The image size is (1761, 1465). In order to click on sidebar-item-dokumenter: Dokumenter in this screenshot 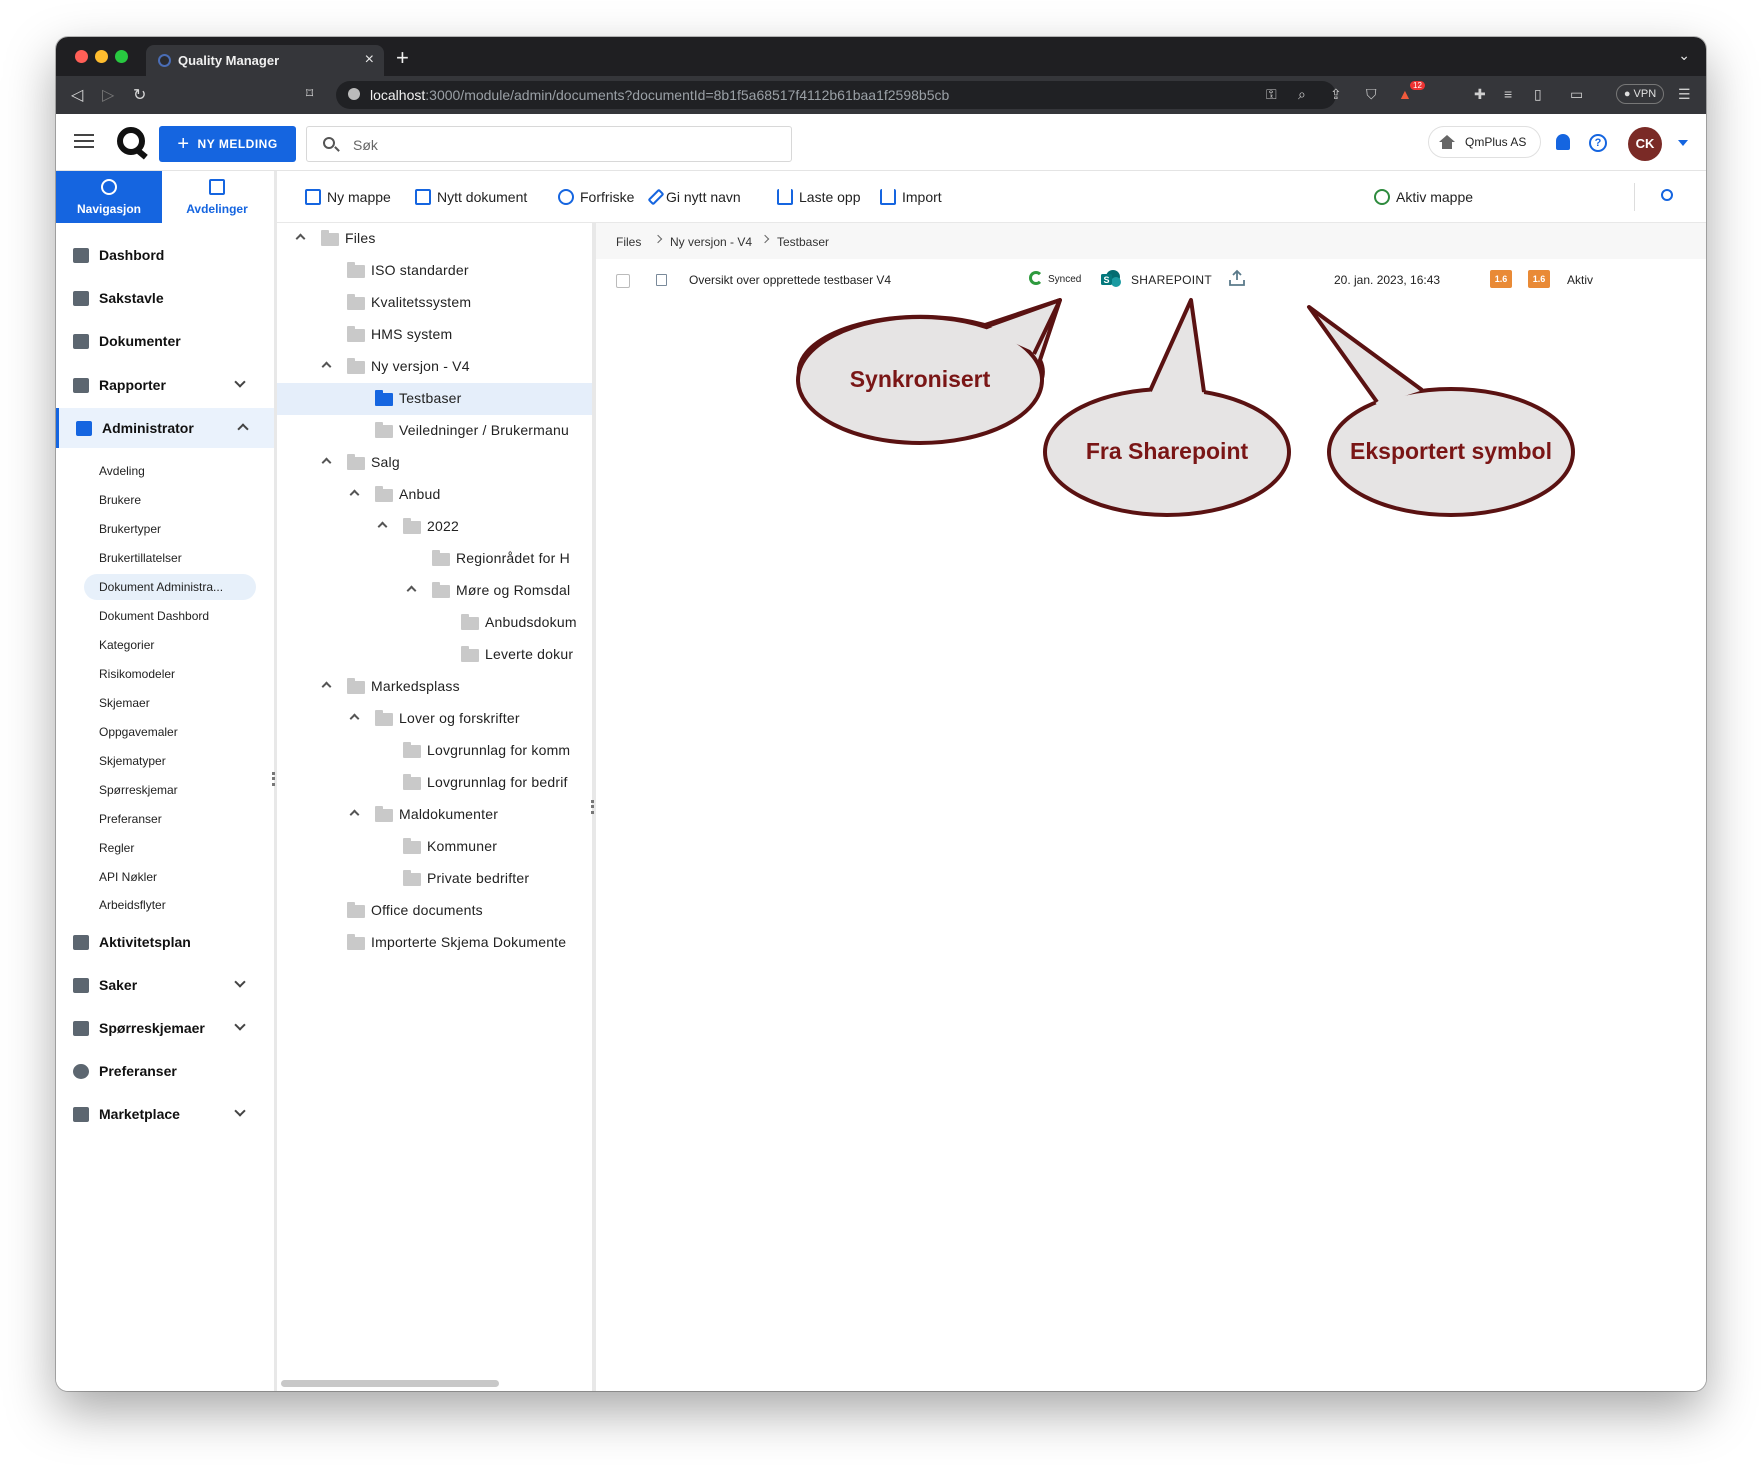, I will do `click(165, 341)`.